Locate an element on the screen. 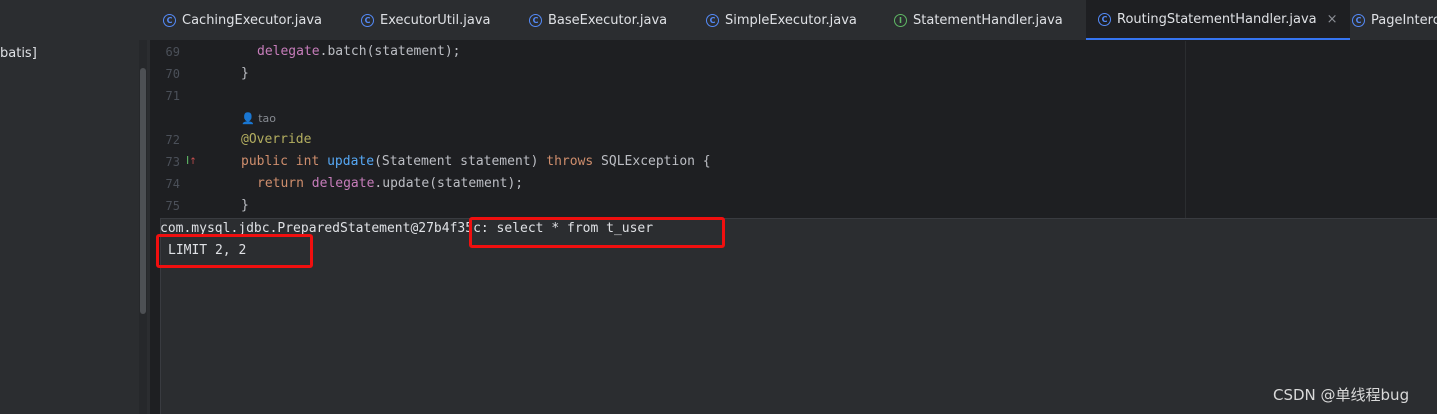 Image resolution: width=1437 pixels, height=414 pixels. code-text: SQLException { is located at coordinates (652, 161).